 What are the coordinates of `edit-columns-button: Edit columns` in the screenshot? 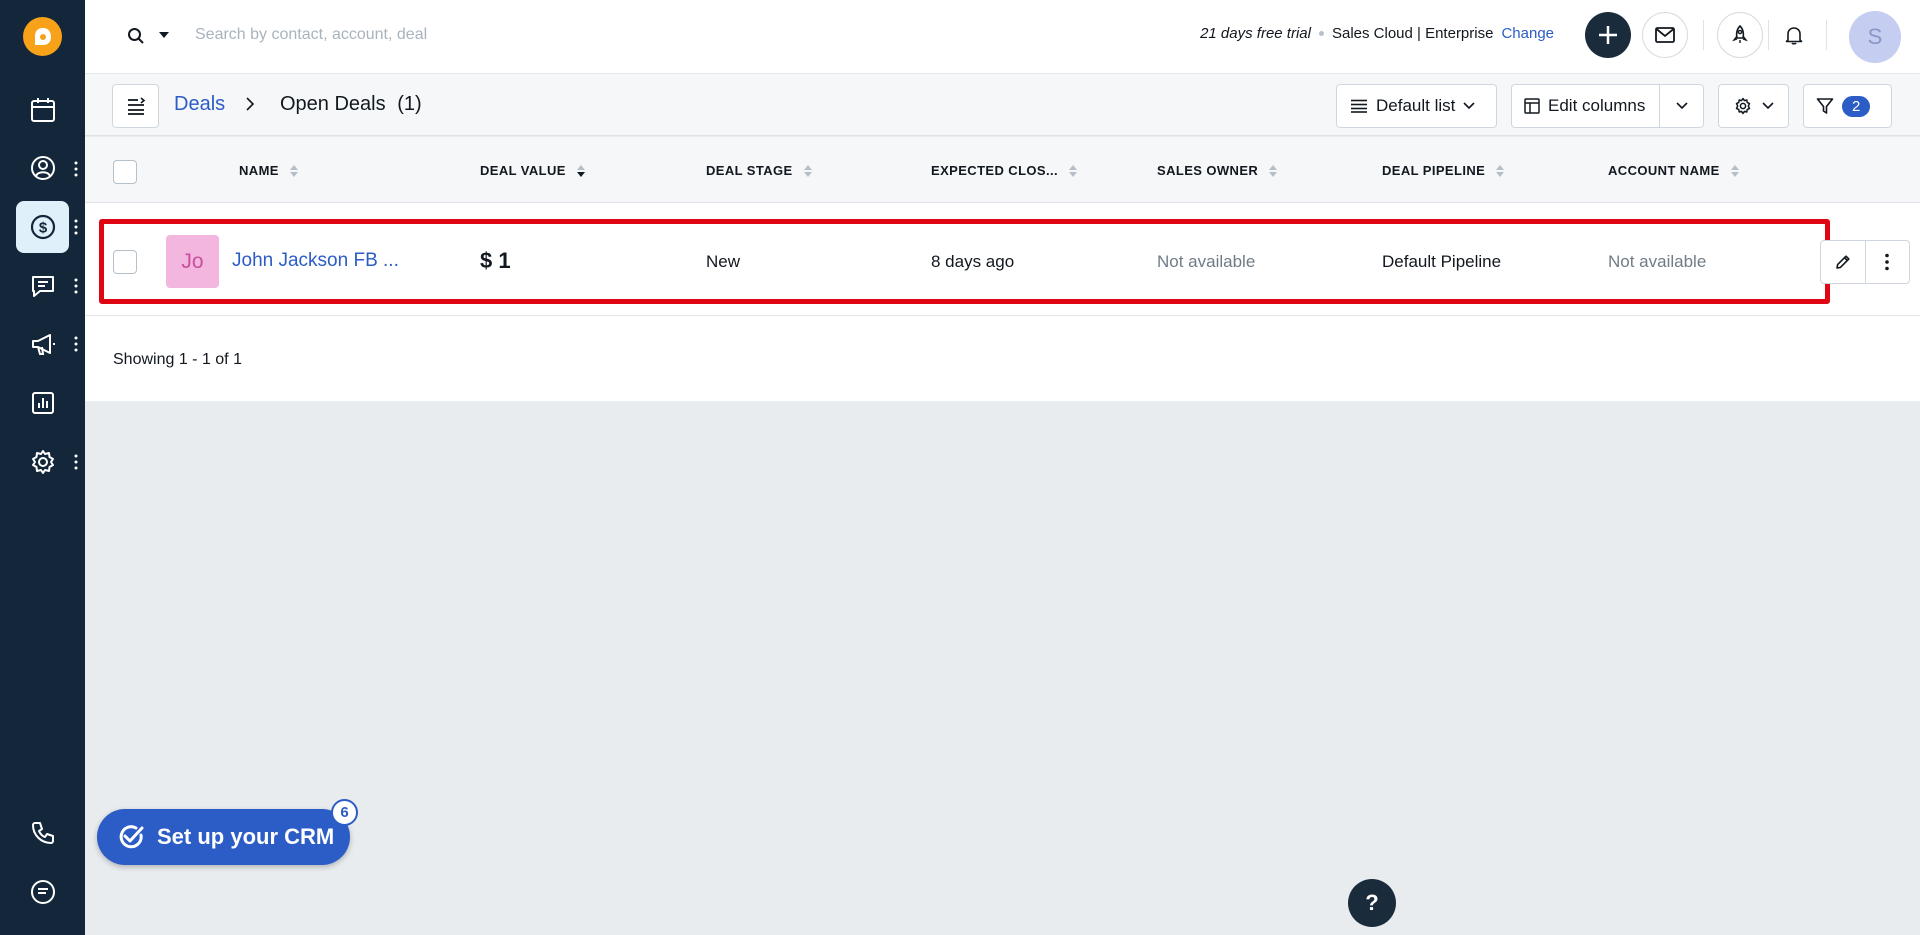 It's located at (1586, 106).